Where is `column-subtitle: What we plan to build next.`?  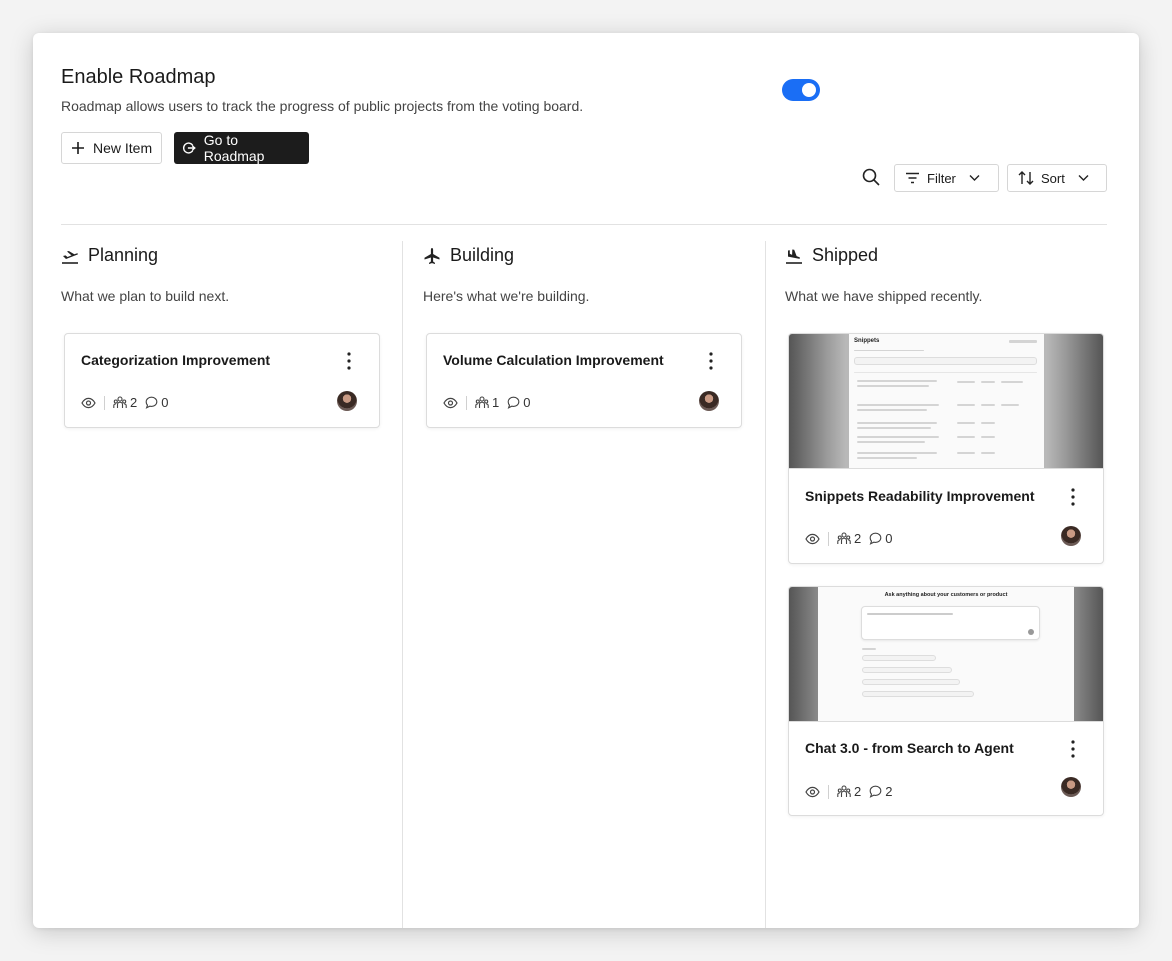 column-subtitle: What we plan to build next. is located at coordinates (145, 296).